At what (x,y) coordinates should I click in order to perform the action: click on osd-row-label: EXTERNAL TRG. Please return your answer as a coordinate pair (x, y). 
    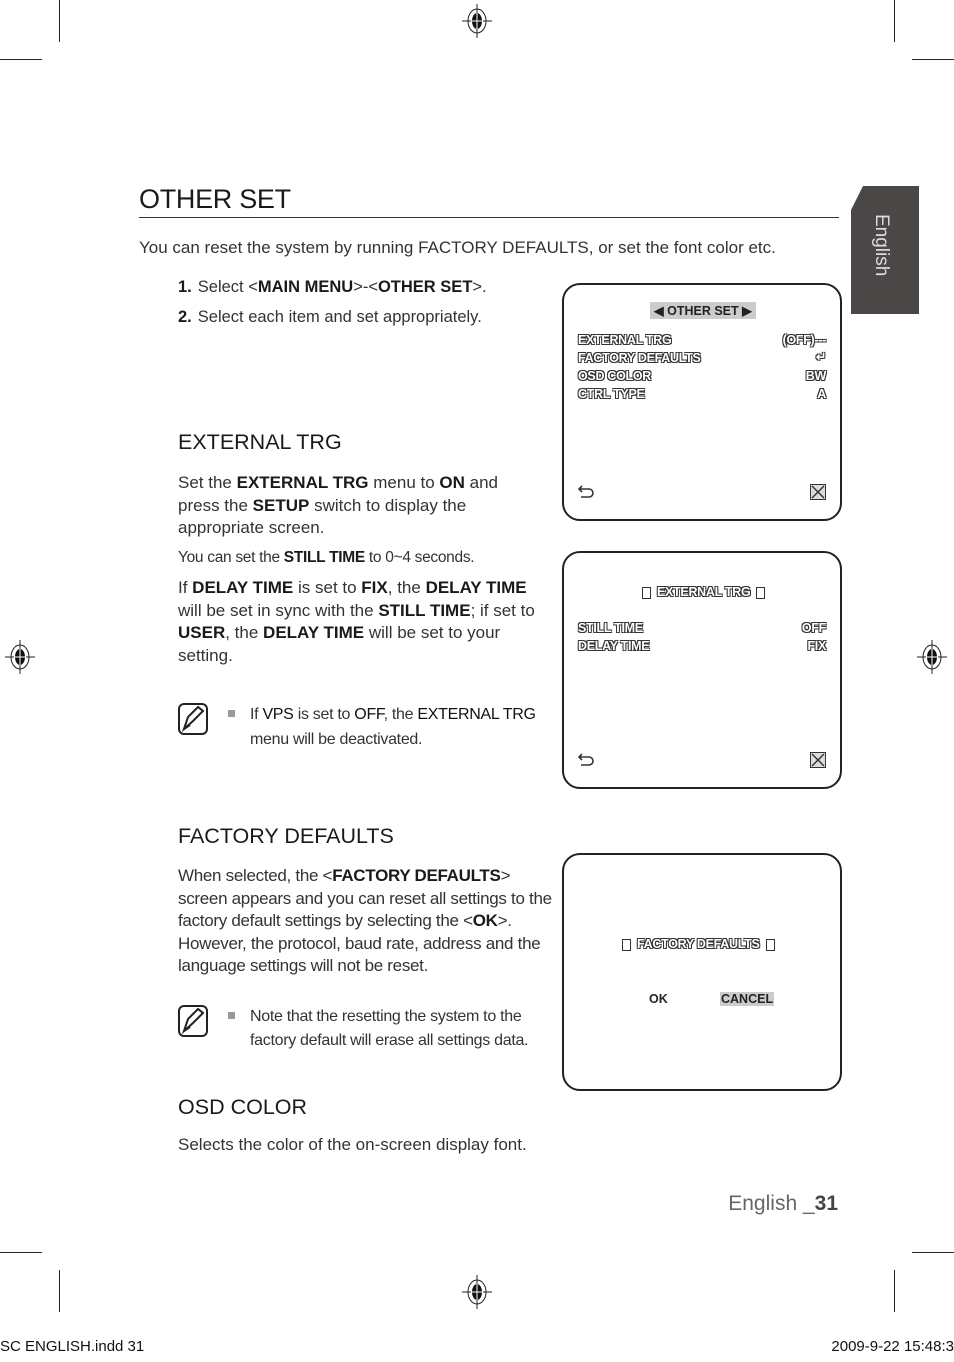
    Looking at the image, I should click on (625, 340).